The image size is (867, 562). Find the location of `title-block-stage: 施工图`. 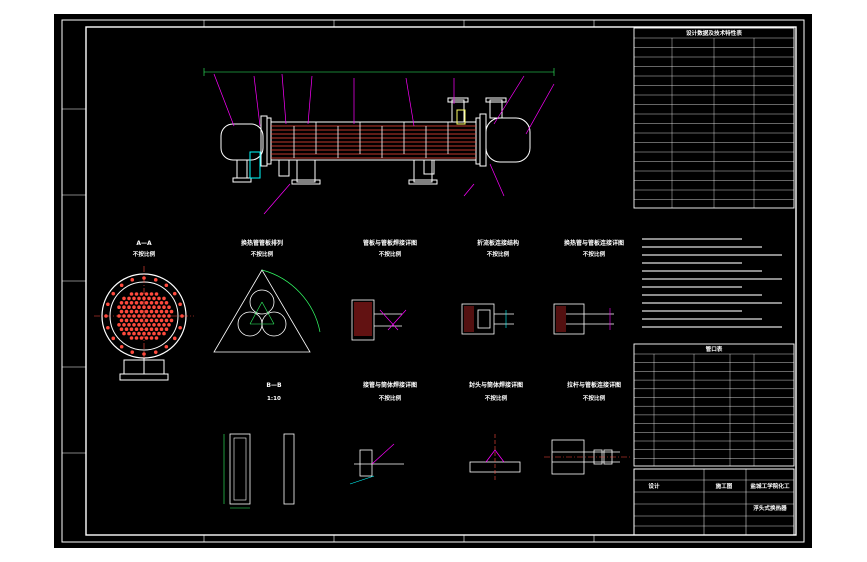

title-block-stage: 施工图 is located at coordinates (724, 486).